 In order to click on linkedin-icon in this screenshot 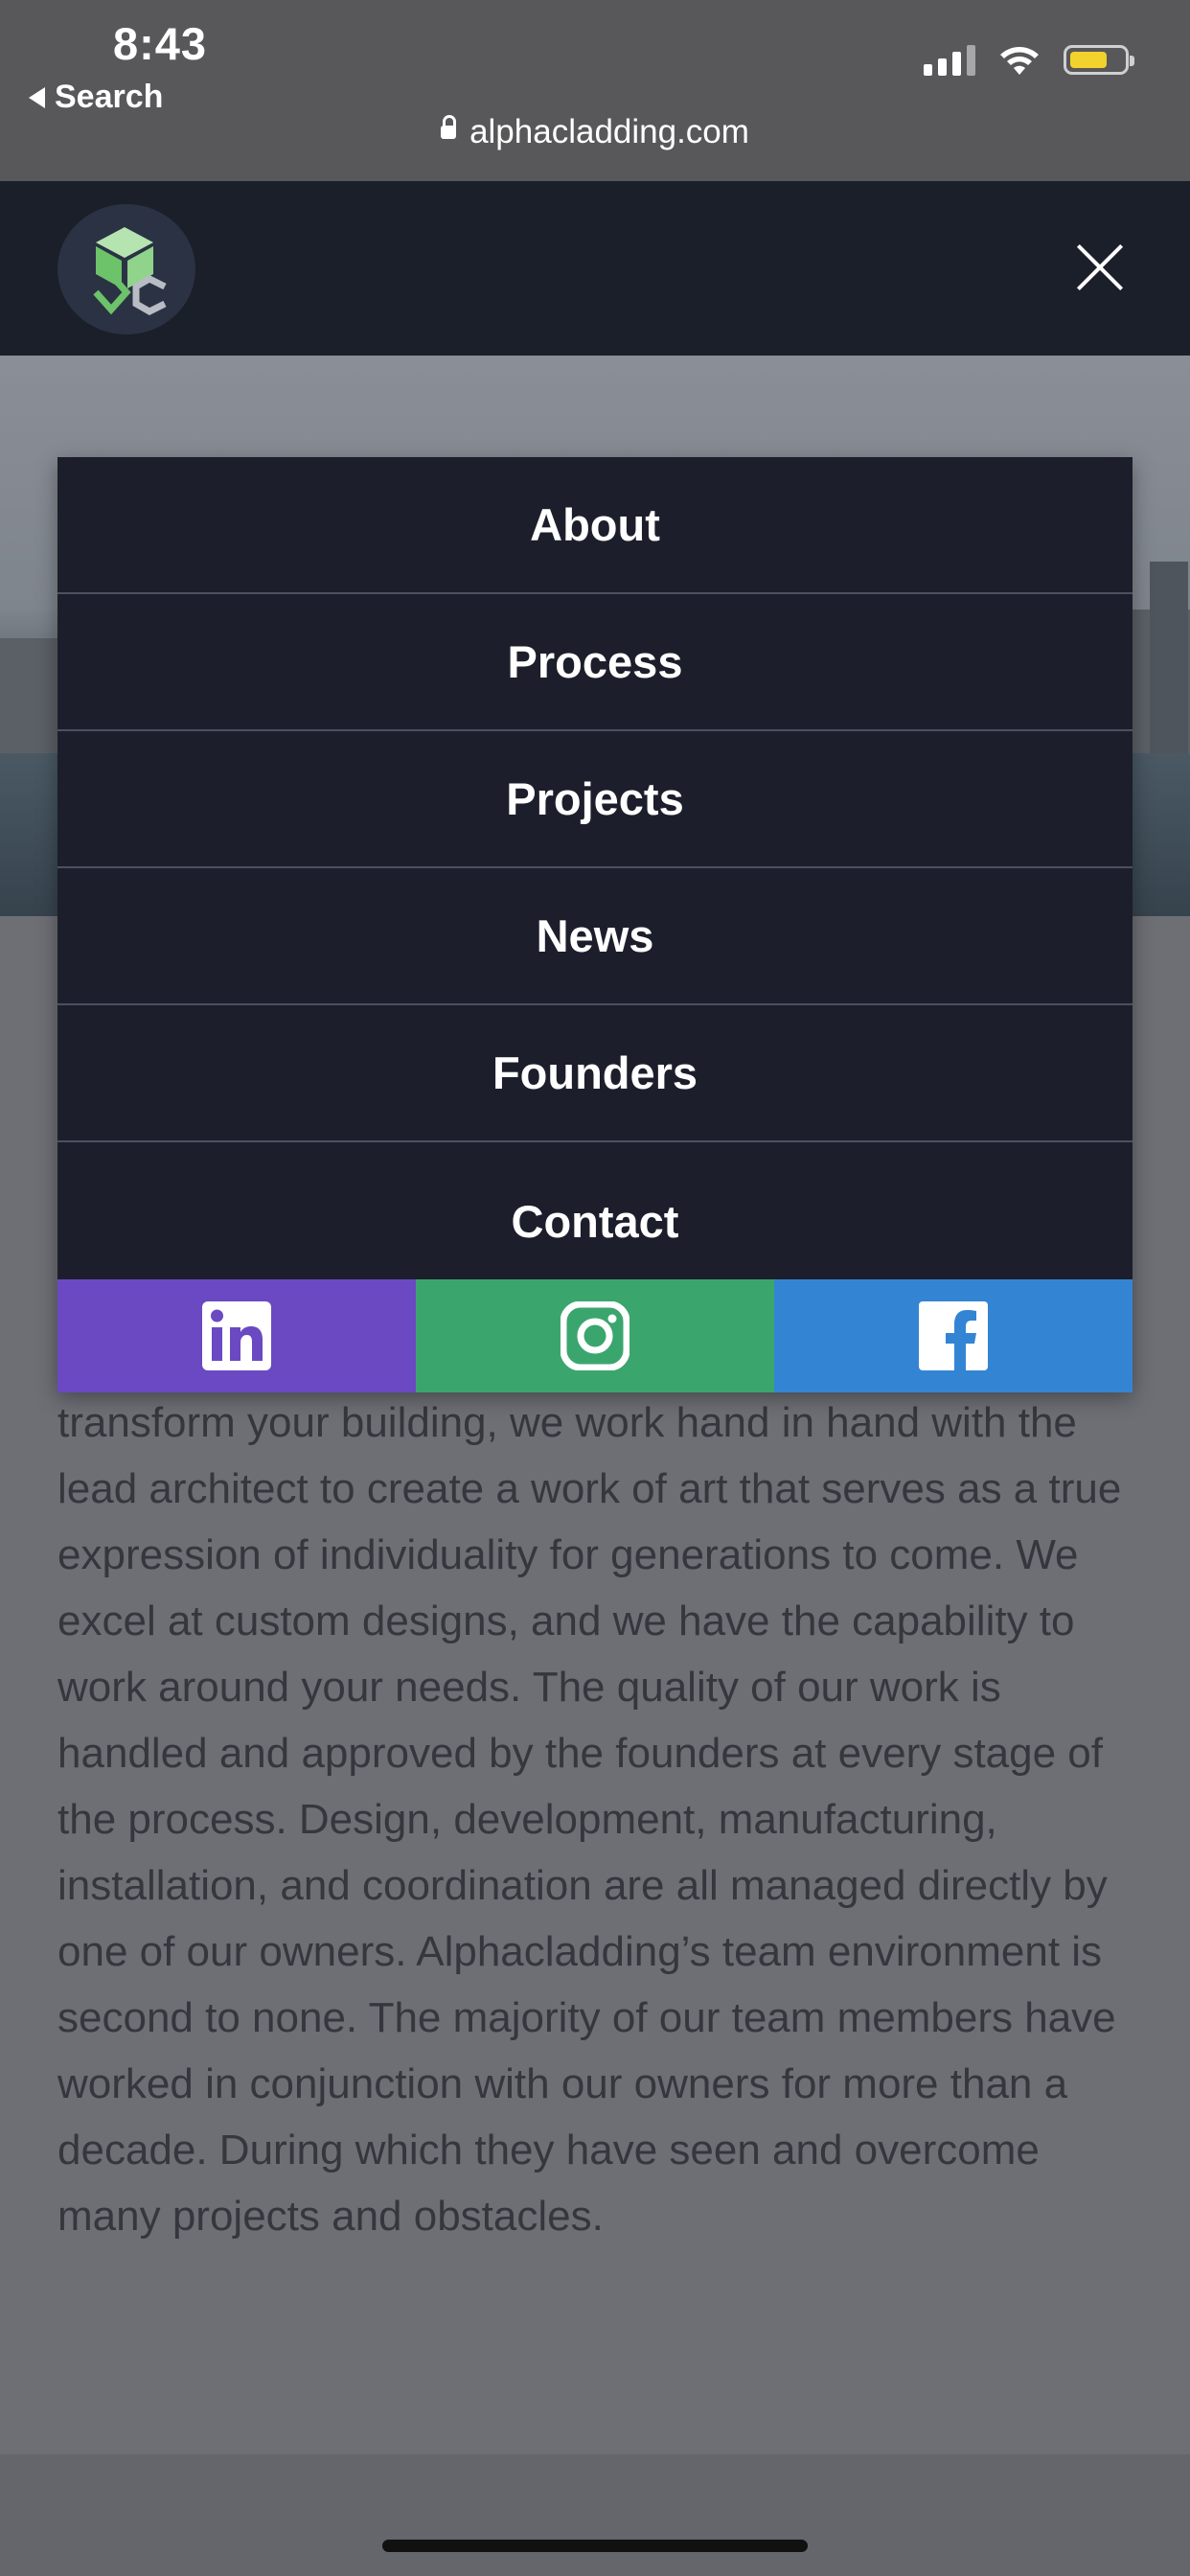, I will do `click(237, 1335)`.